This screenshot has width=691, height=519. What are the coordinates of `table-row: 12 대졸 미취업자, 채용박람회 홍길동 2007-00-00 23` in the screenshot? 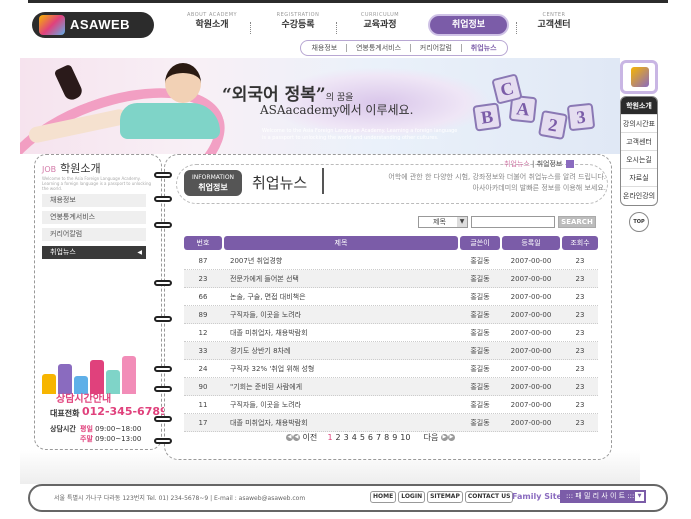 It's located at (391, 333).